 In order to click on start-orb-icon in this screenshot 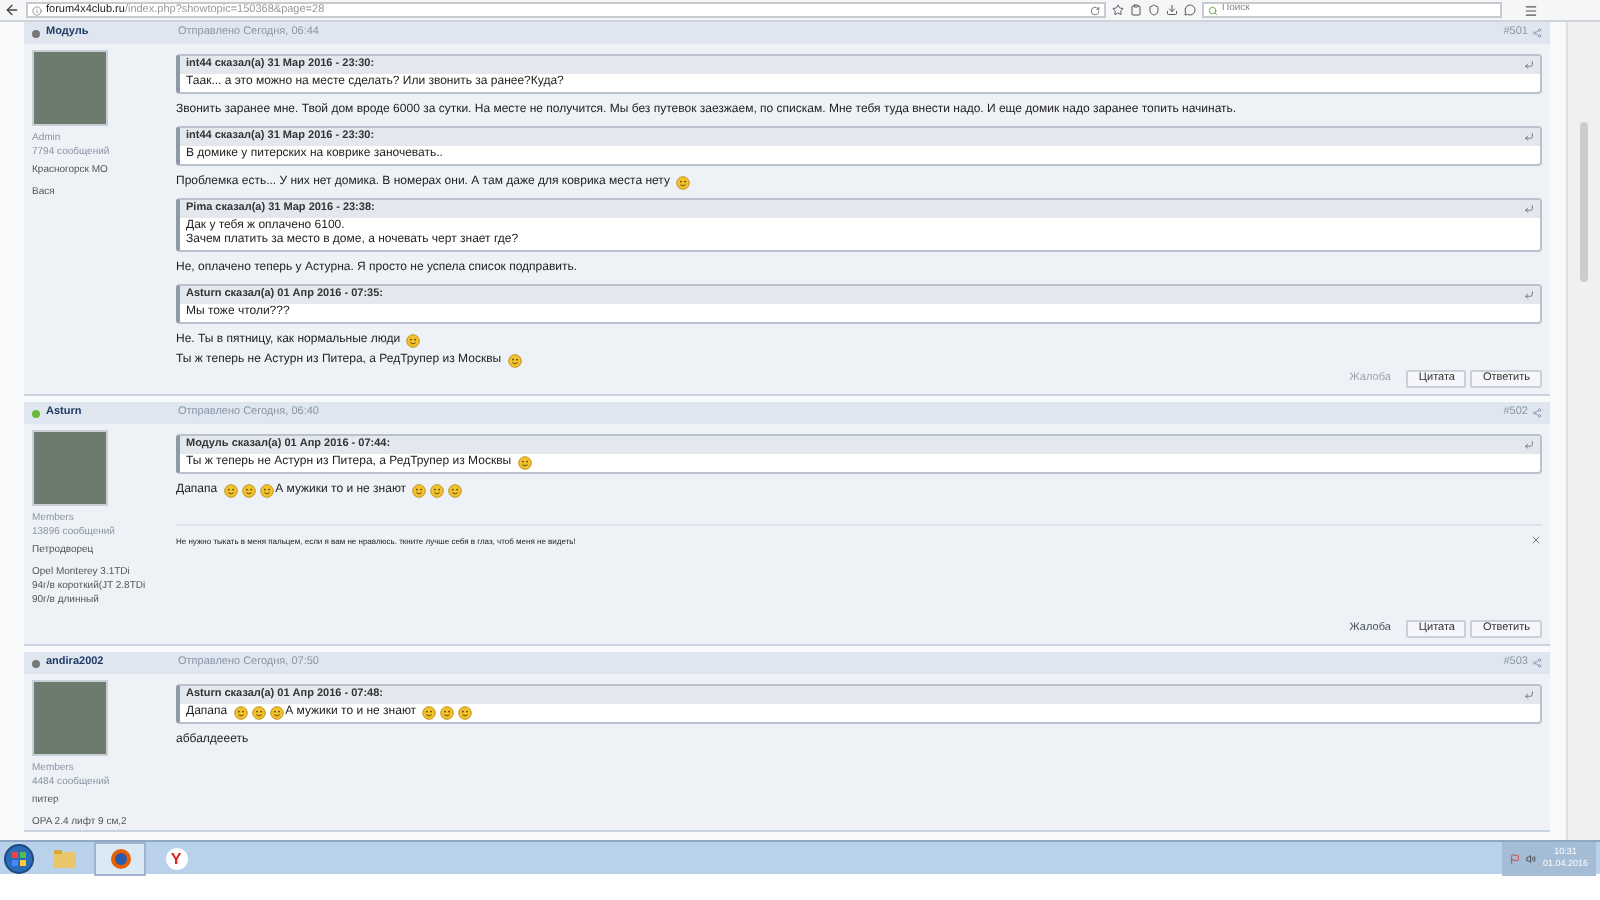, I will do `click(19, 858)`.